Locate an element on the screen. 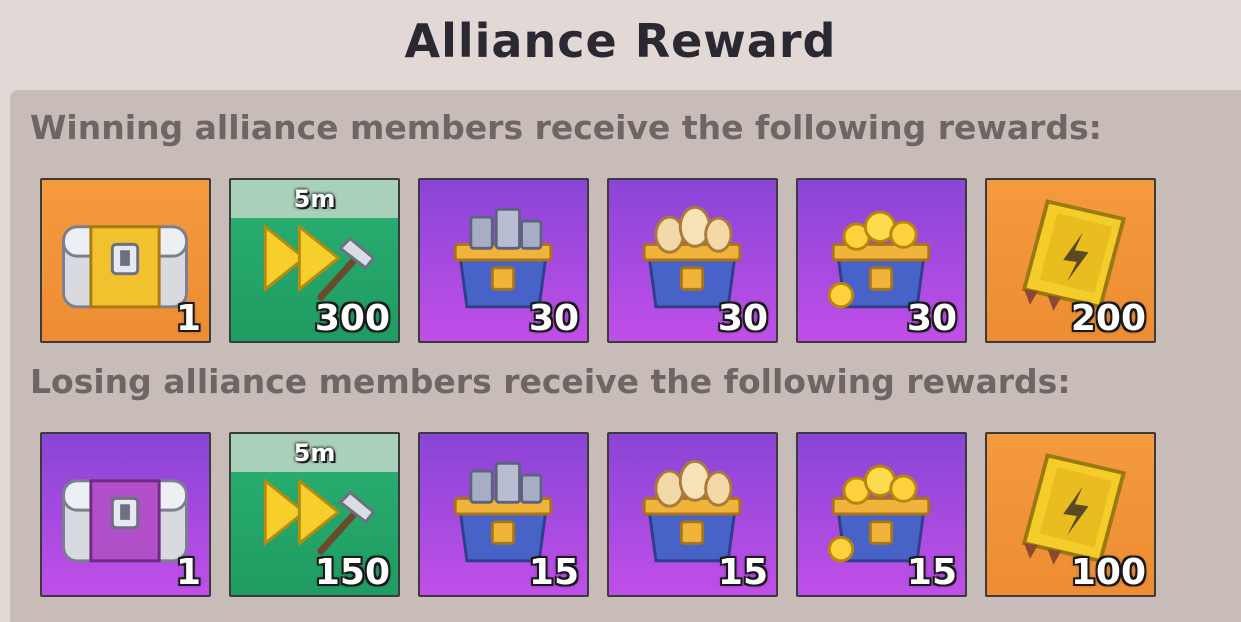  reward-tile-energy: 100 is located at coordinates (1070, 514).